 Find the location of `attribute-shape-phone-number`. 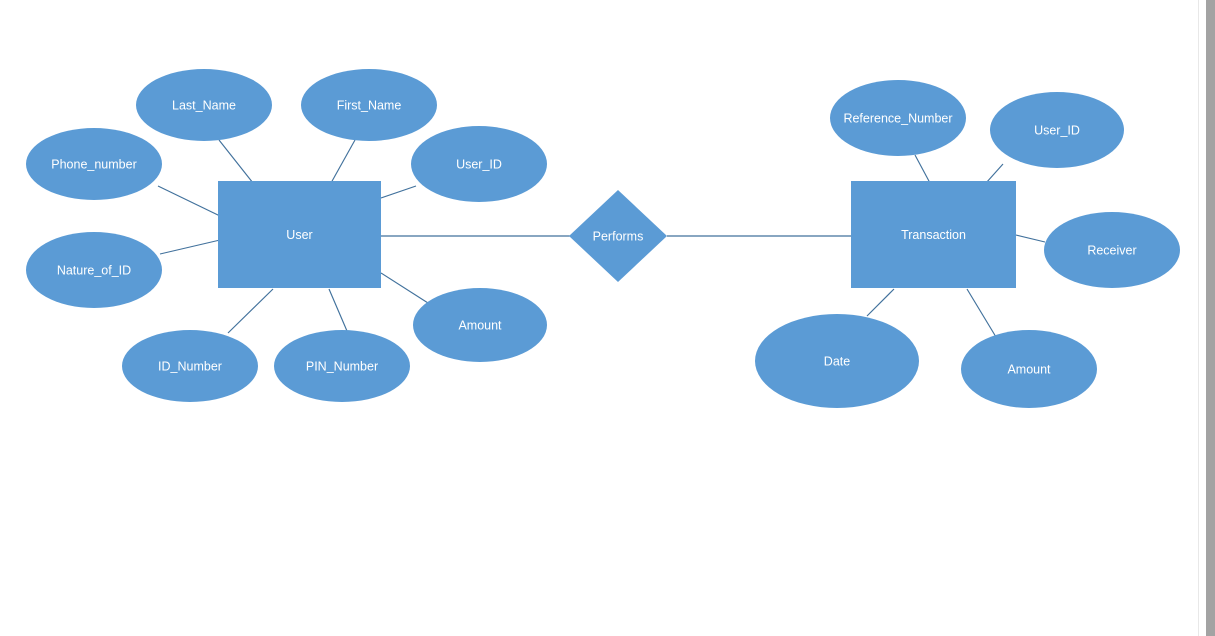

attribute-shape-phone-number is located at coordinates (94, 164).